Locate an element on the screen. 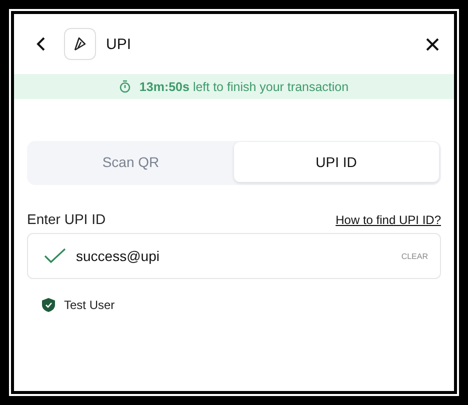  timer-text: 13m:50s left to finish your transaction is located at coordinates (244, 87).